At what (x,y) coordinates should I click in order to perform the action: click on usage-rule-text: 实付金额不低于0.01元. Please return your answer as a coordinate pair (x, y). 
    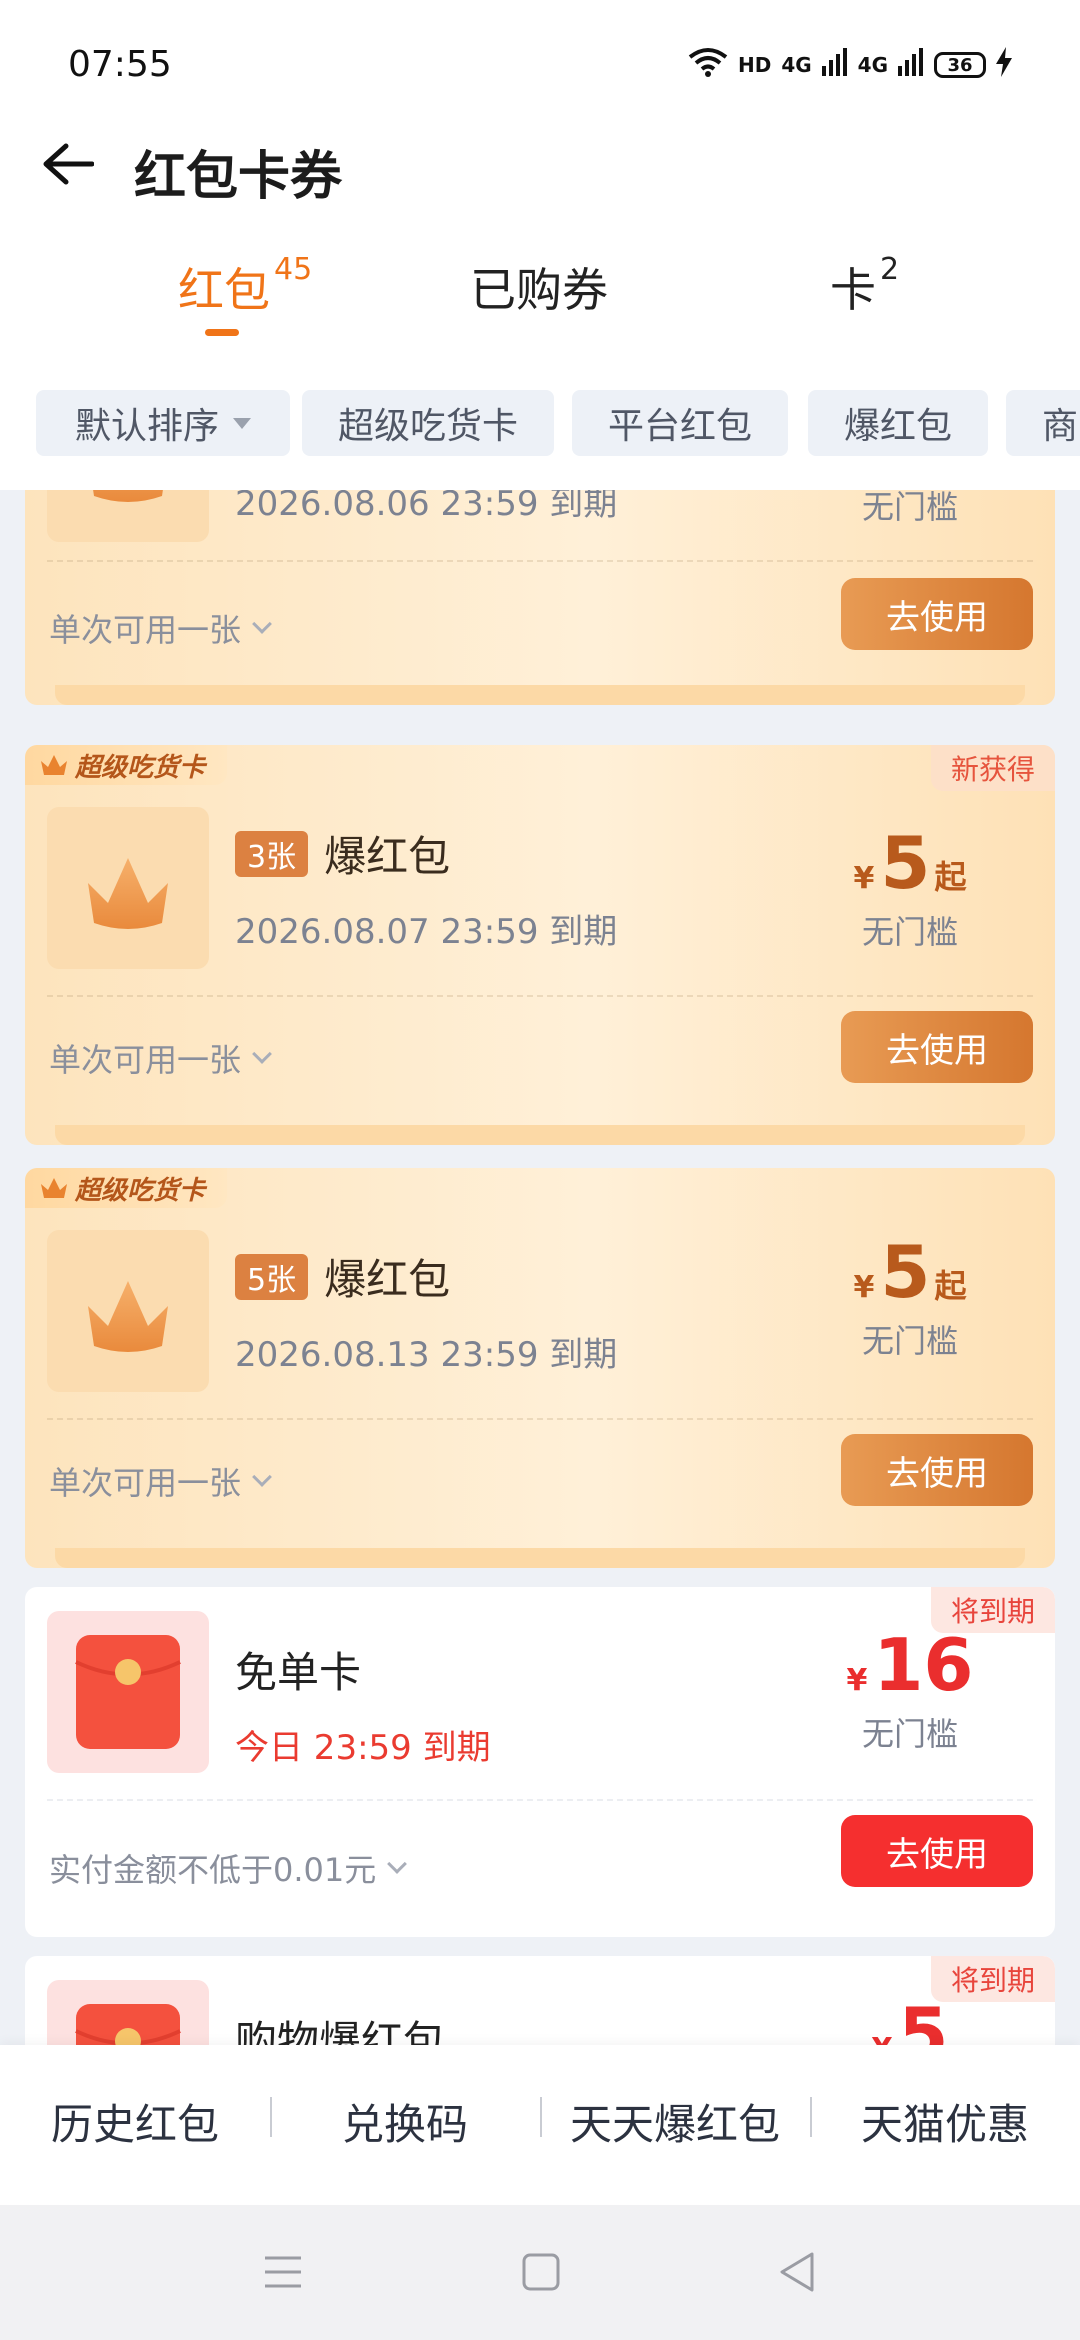
    Looking at the image, I should click on (213, 1870).